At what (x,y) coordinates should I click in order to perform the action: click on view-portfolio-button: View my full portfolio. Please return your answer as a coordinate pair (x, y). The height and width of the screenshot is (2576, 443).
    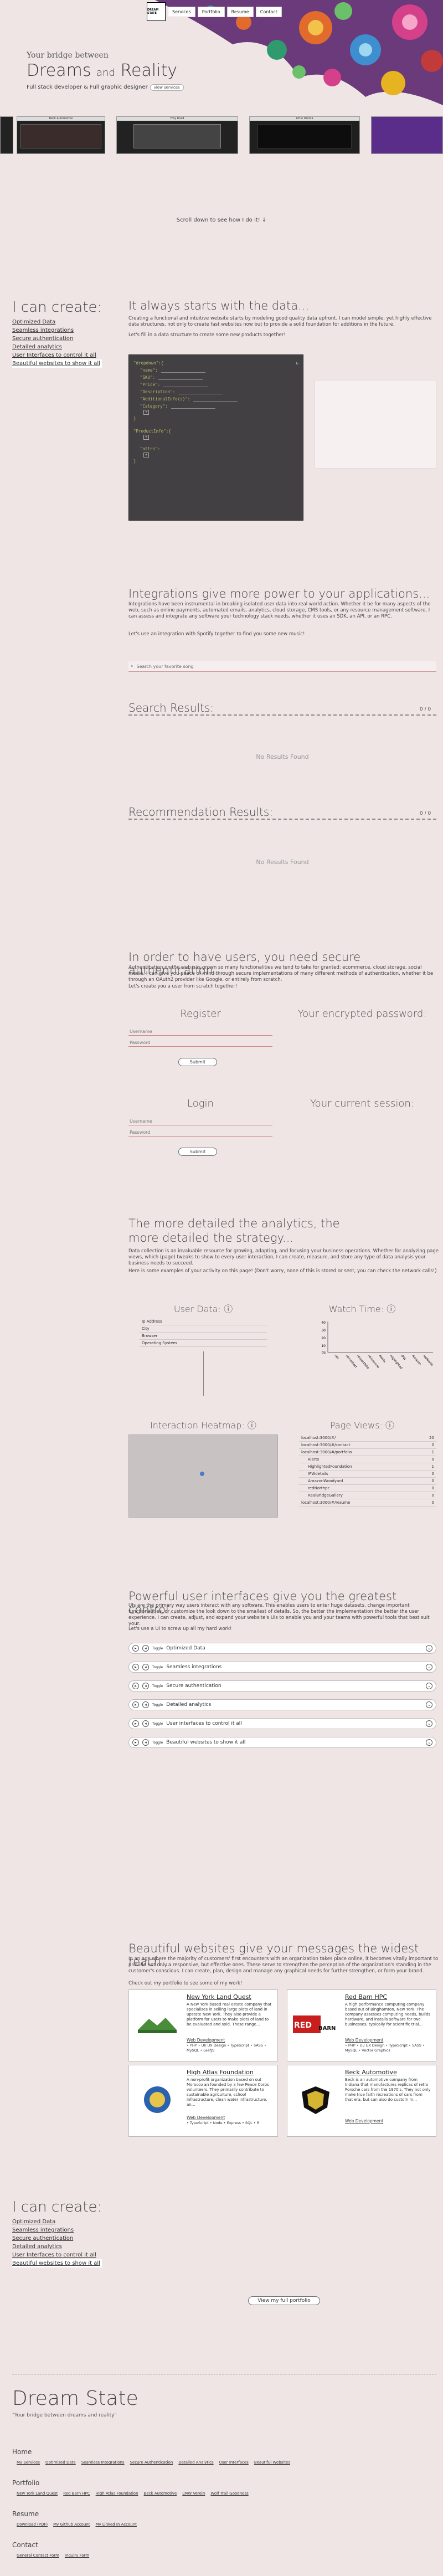
    Looking at the image, I should click on (284, 2300).